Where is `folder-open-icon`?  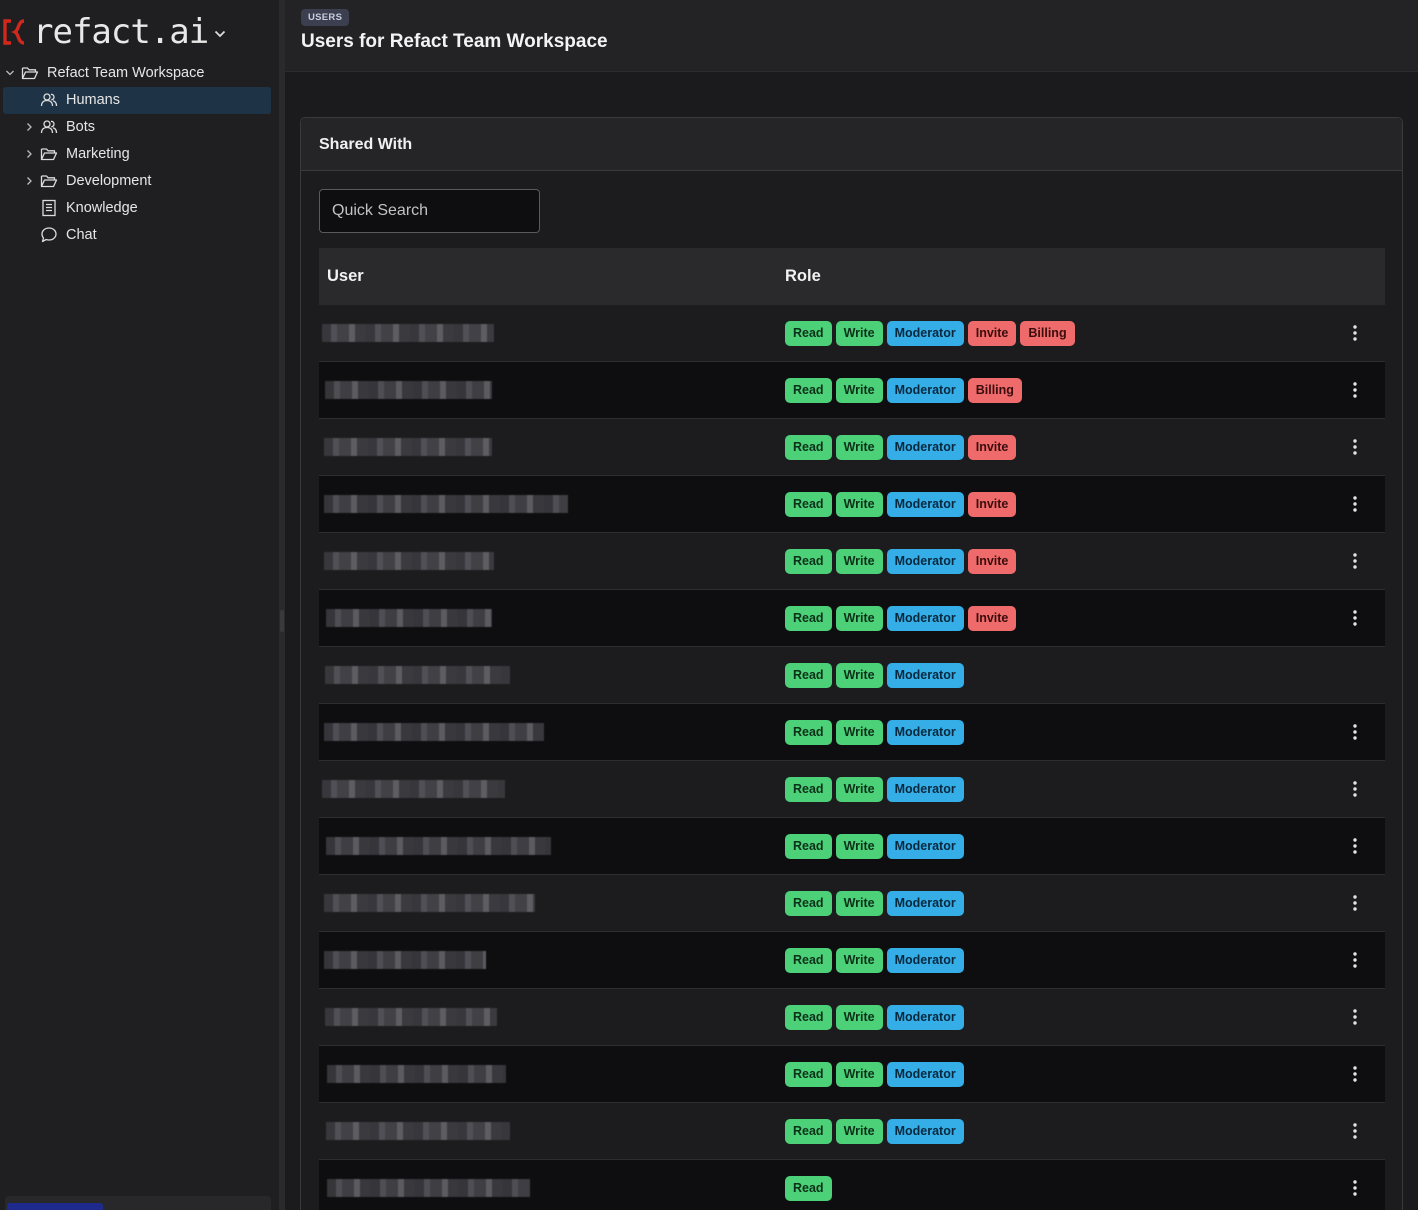
folder-open-icon is located at coordinates (49, 181).